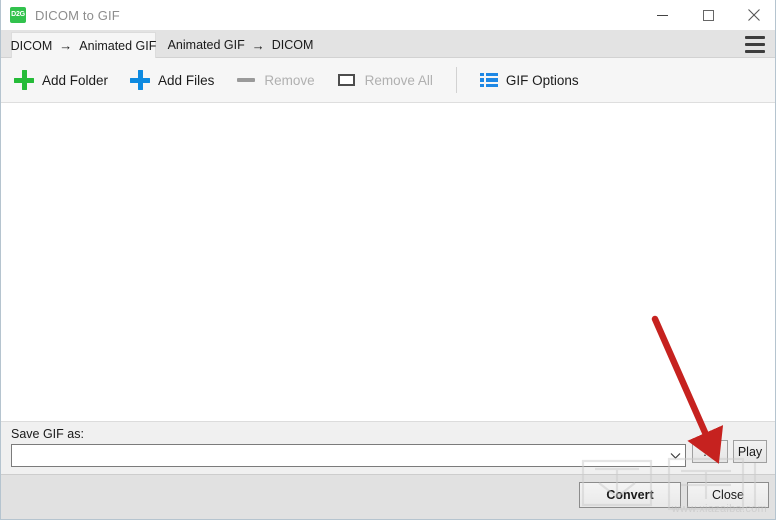 Image resolution: width=776 pixels, height=520 pixels. What do you see at coordinates (398, 80) in the screenshot?
I see `remove-all-label: Remove All` at bounding box center [398, 80].